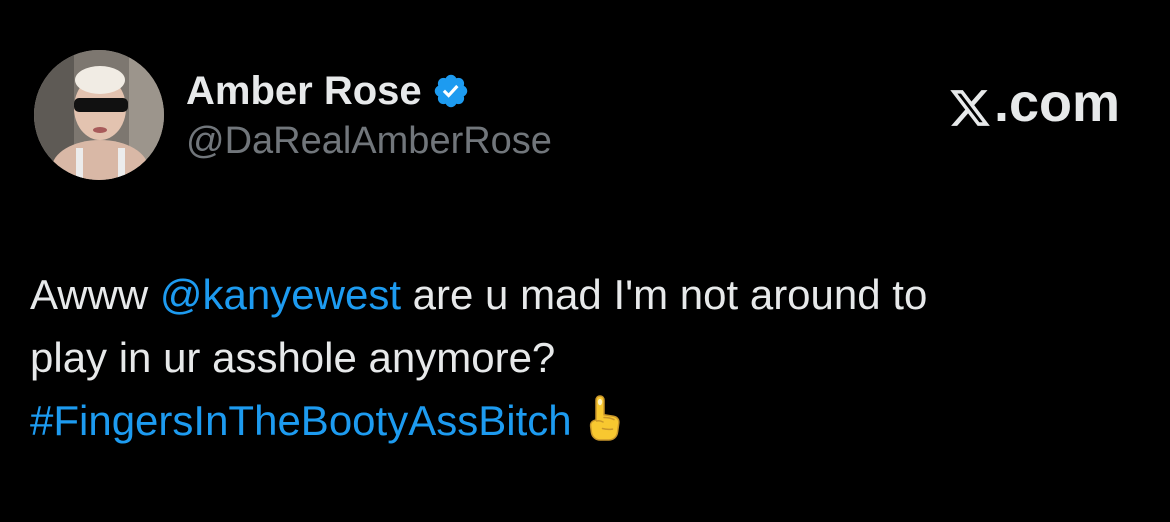  What do you see at coordinates (451, 91) in the screenshot?
I see `verified-badge-icon` at bounding box center [451, 91].